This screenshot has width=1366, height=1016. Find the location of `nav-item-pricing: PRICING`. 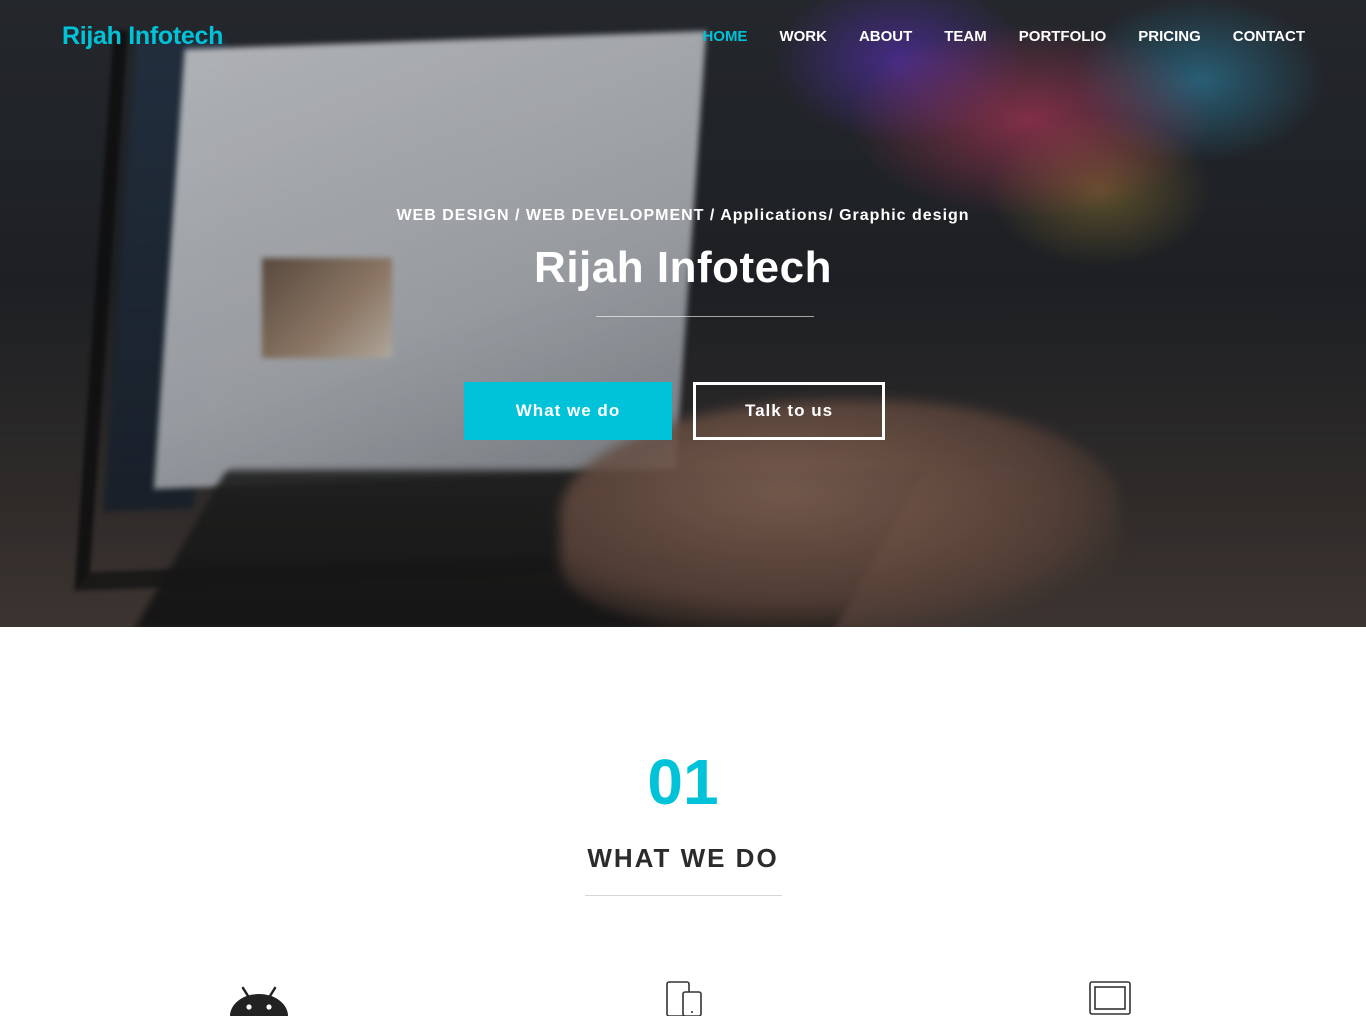

nav-item-pricing: PRICING is located at coordinates (1169, 36).